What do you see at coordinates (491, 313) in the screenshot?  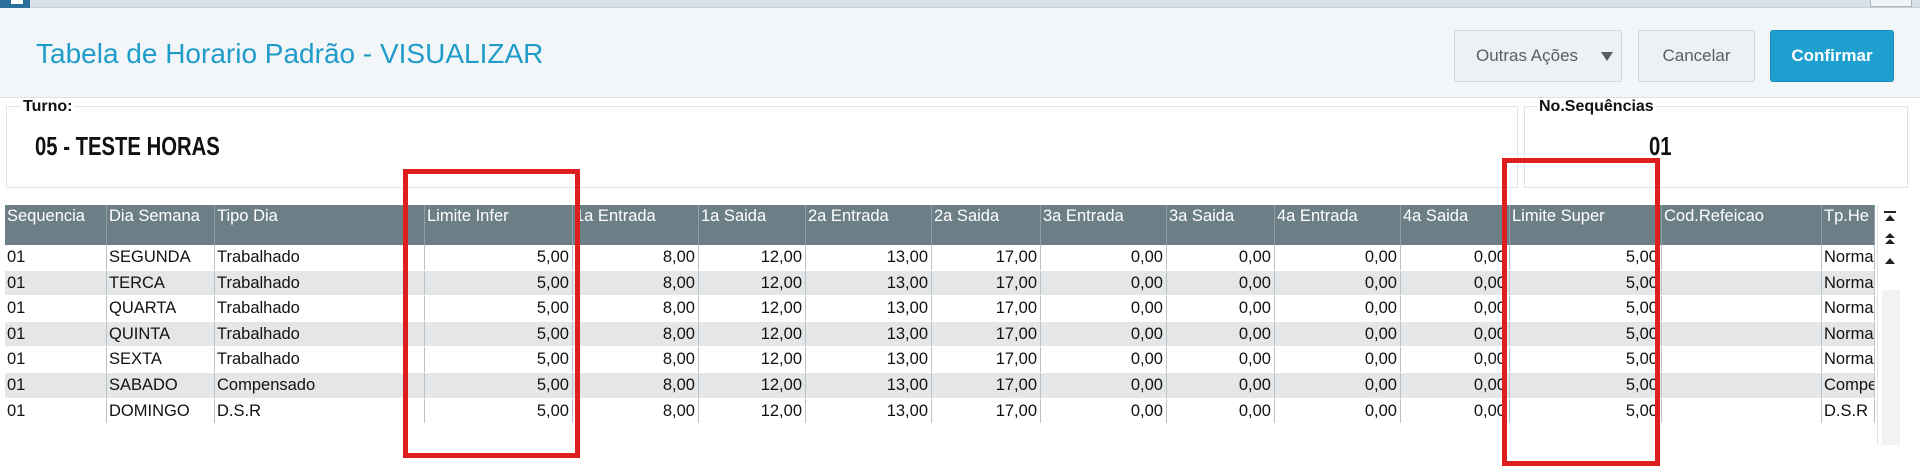 I see `highlight-limite-infer` at bounding box center [491, 313].